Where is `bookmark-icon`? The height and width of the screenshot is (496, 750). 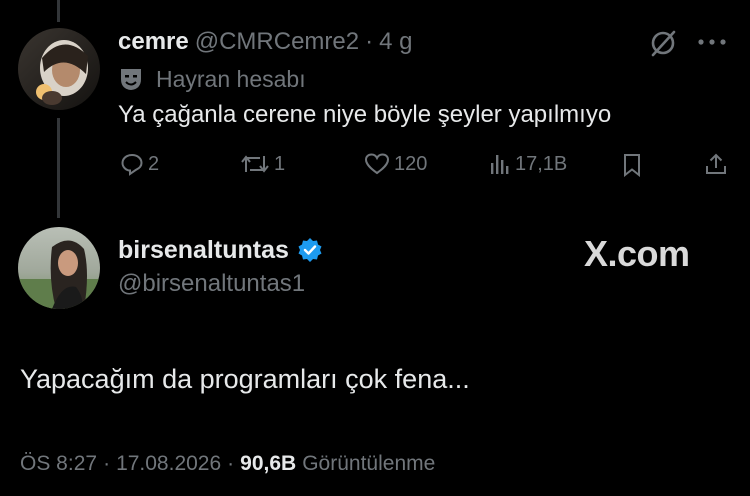
bookmark-icon is located at coordinates (632, 165).